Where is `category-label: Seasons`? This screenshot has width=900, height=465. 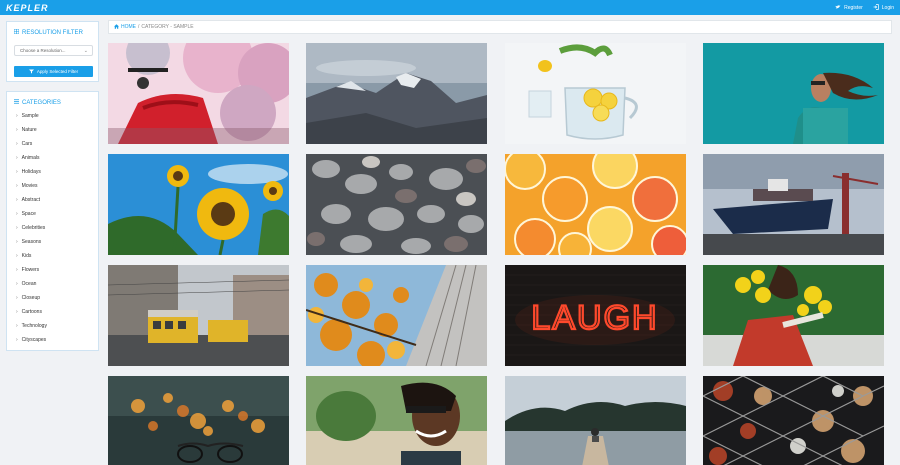 category-label: Seasons is located at coordinates (31, 242).